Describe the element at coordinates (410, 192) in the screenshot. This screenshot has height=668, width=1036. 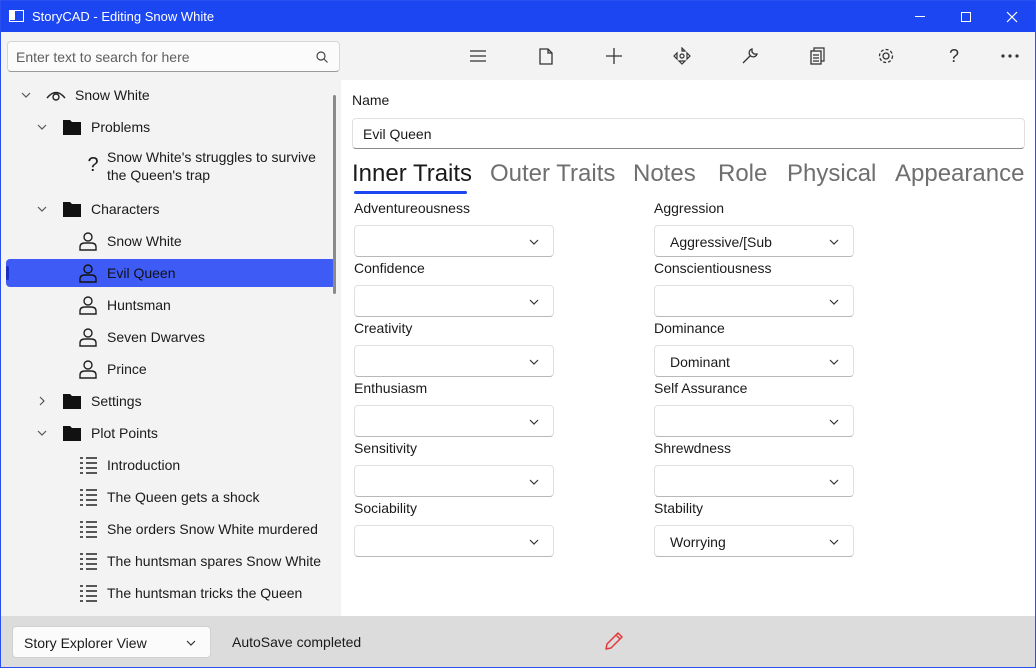
I see `active-tab-indicator` at that location.